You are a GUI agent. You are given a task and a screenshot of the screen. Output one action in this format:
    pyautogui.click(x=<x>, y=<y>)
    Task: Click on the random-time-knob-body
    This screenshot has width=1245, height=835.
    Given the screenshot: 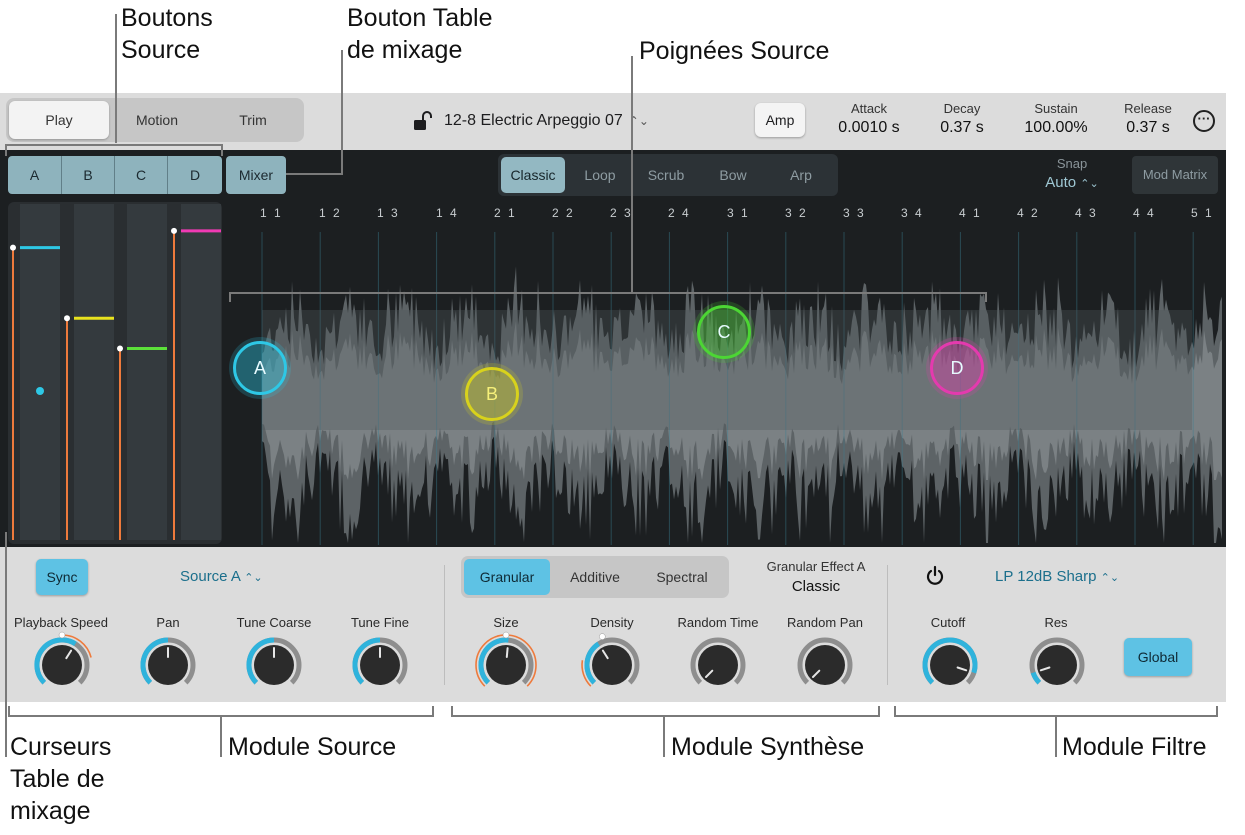 What is the action you would take?
    pyautogui.click(x=718, y=665)
    